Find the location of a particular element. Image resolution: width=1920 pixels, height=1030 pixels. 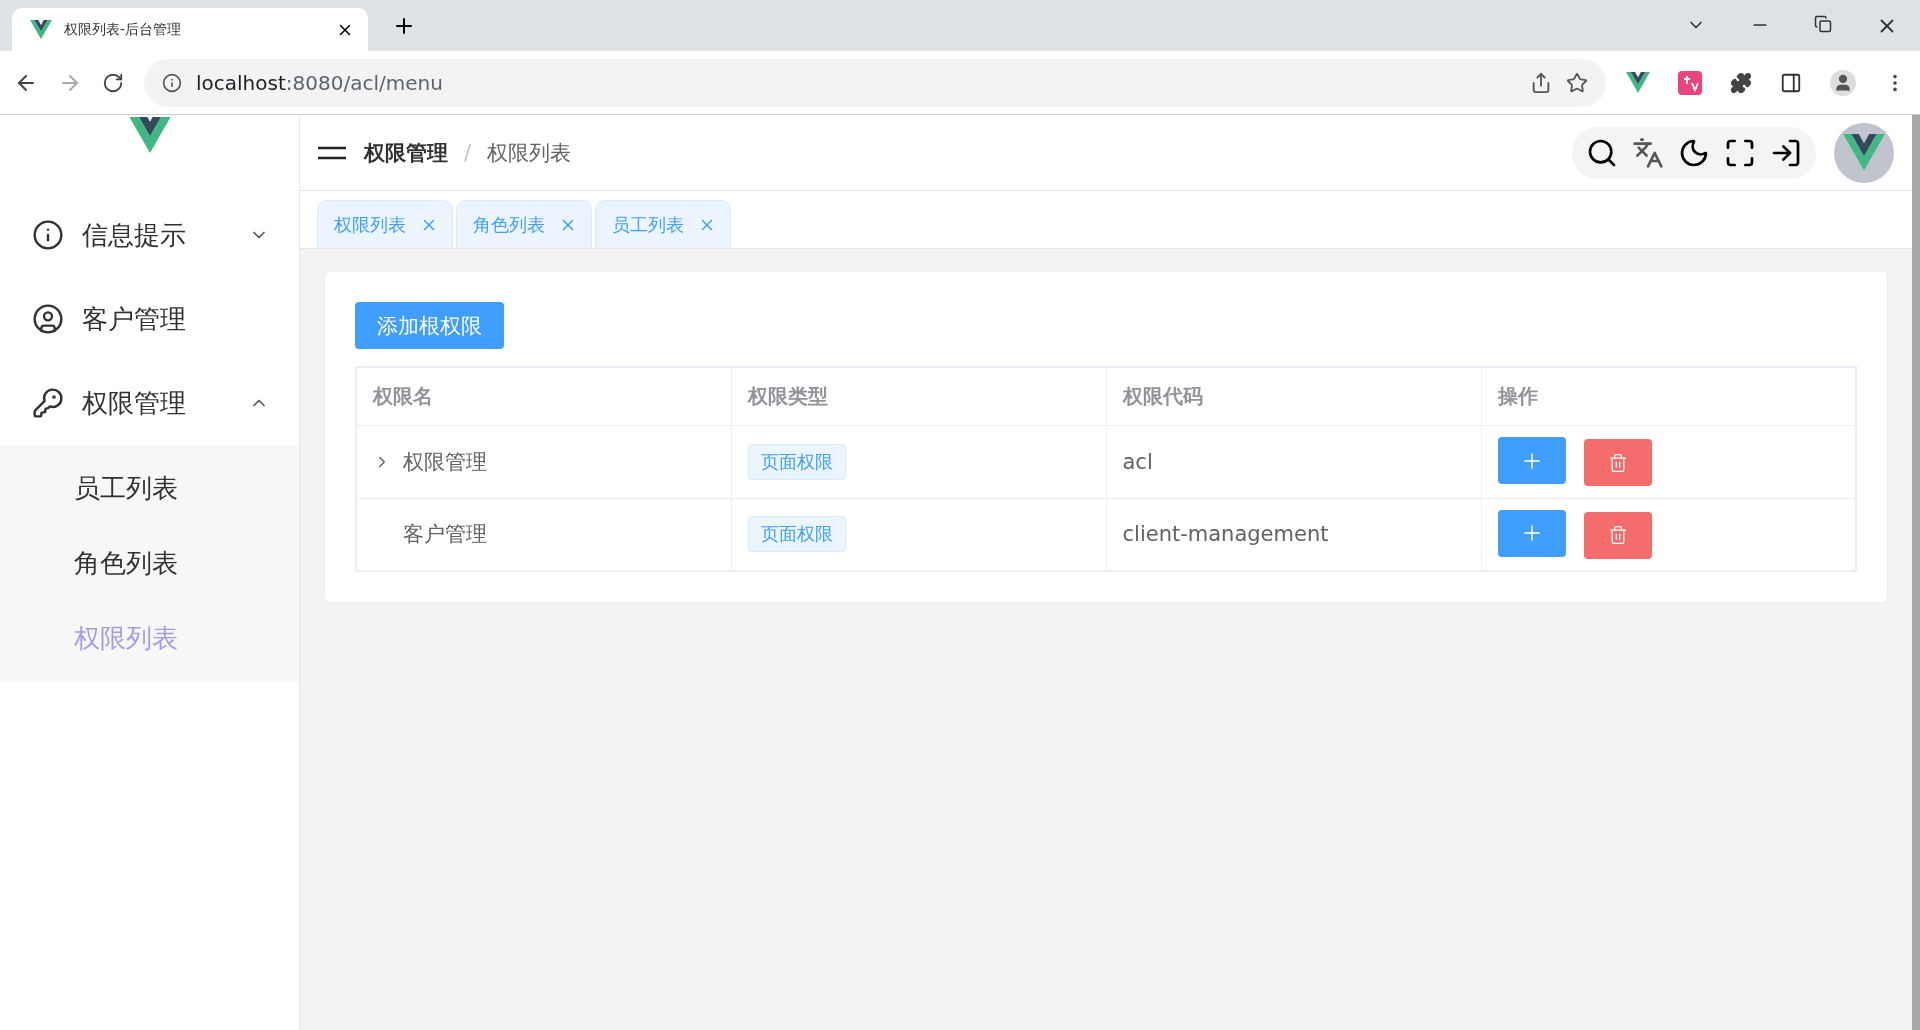

address-bar: localhost:8080/acl/menu is located at coordinates (875, 82).